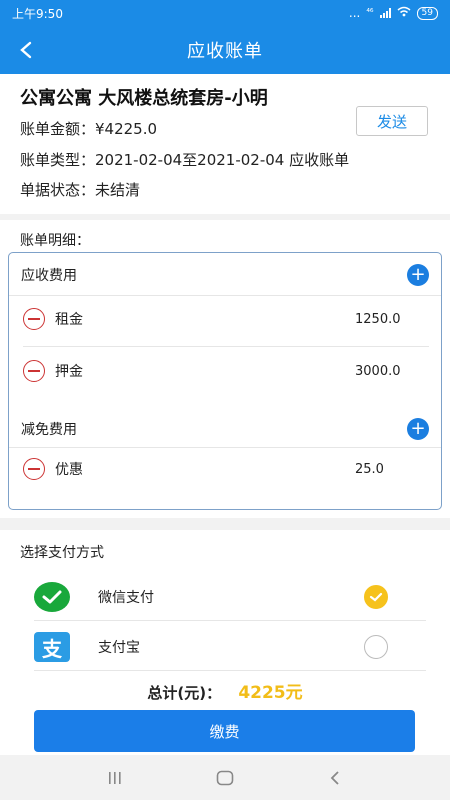 The height and width of the screenshot is (800, 450). What do you see at coordinates (427, 13) in the screenshot?
I see `battery-indicator: 59` at bounding box center [427, 13].